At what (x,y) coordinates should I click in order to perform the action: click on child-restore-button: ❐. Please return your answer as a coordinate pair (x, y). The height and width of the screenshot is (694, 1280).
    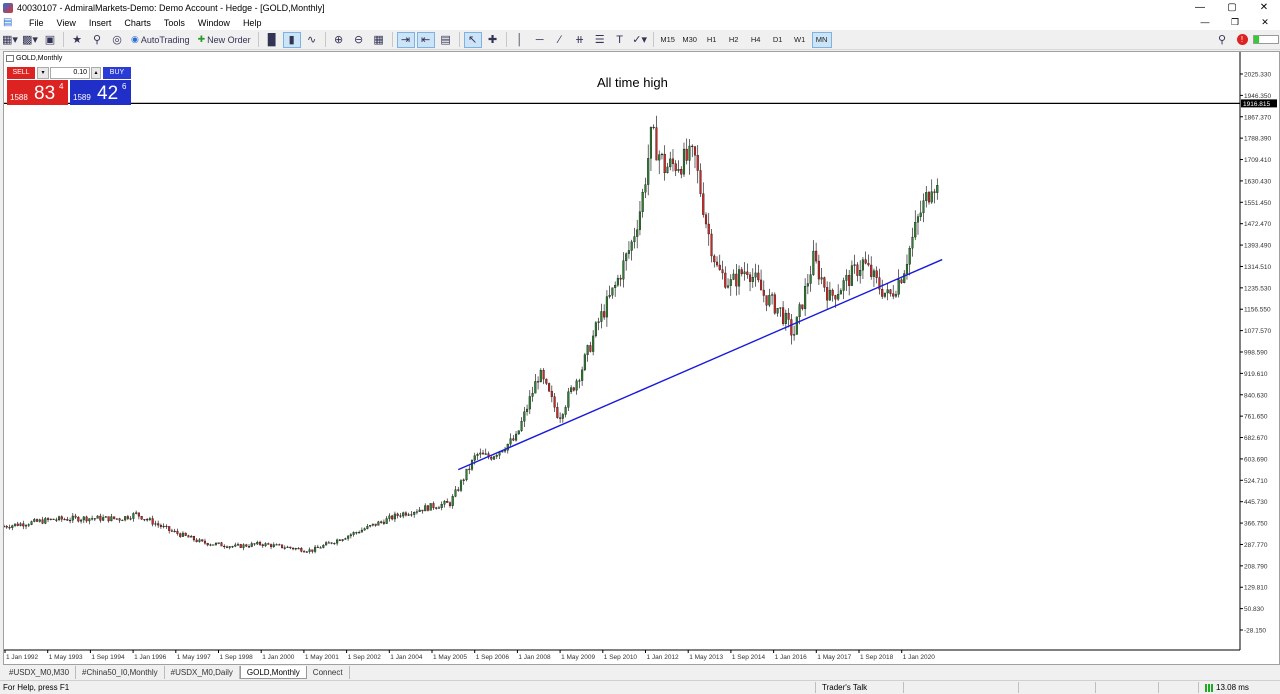
    Looking at the image, I should click on (1235, 22).